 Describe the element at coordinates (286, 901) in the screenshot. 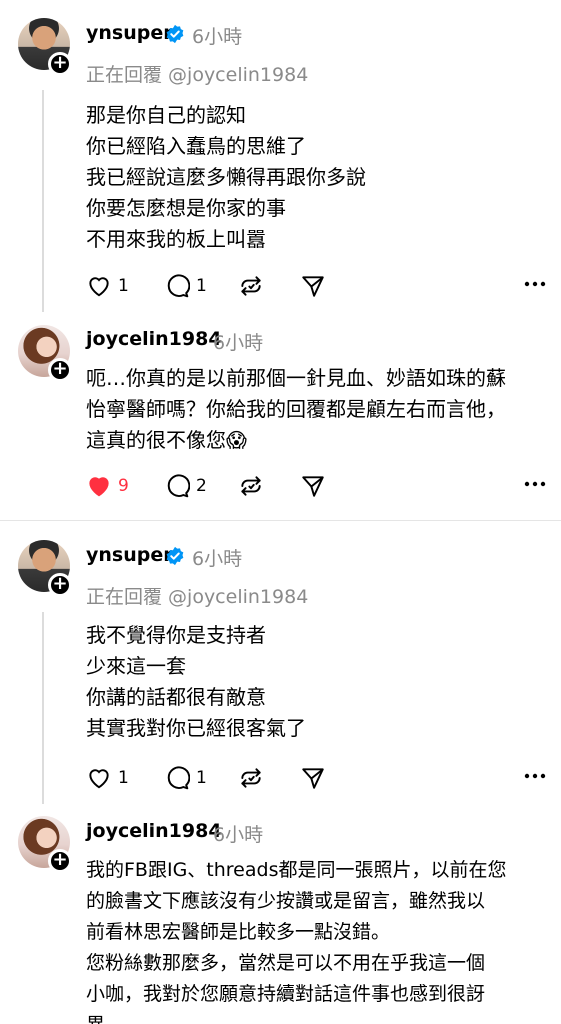

I see `post-line: 的臉書文下應該沒有少按讚或是留言，雖然我以` at that location.